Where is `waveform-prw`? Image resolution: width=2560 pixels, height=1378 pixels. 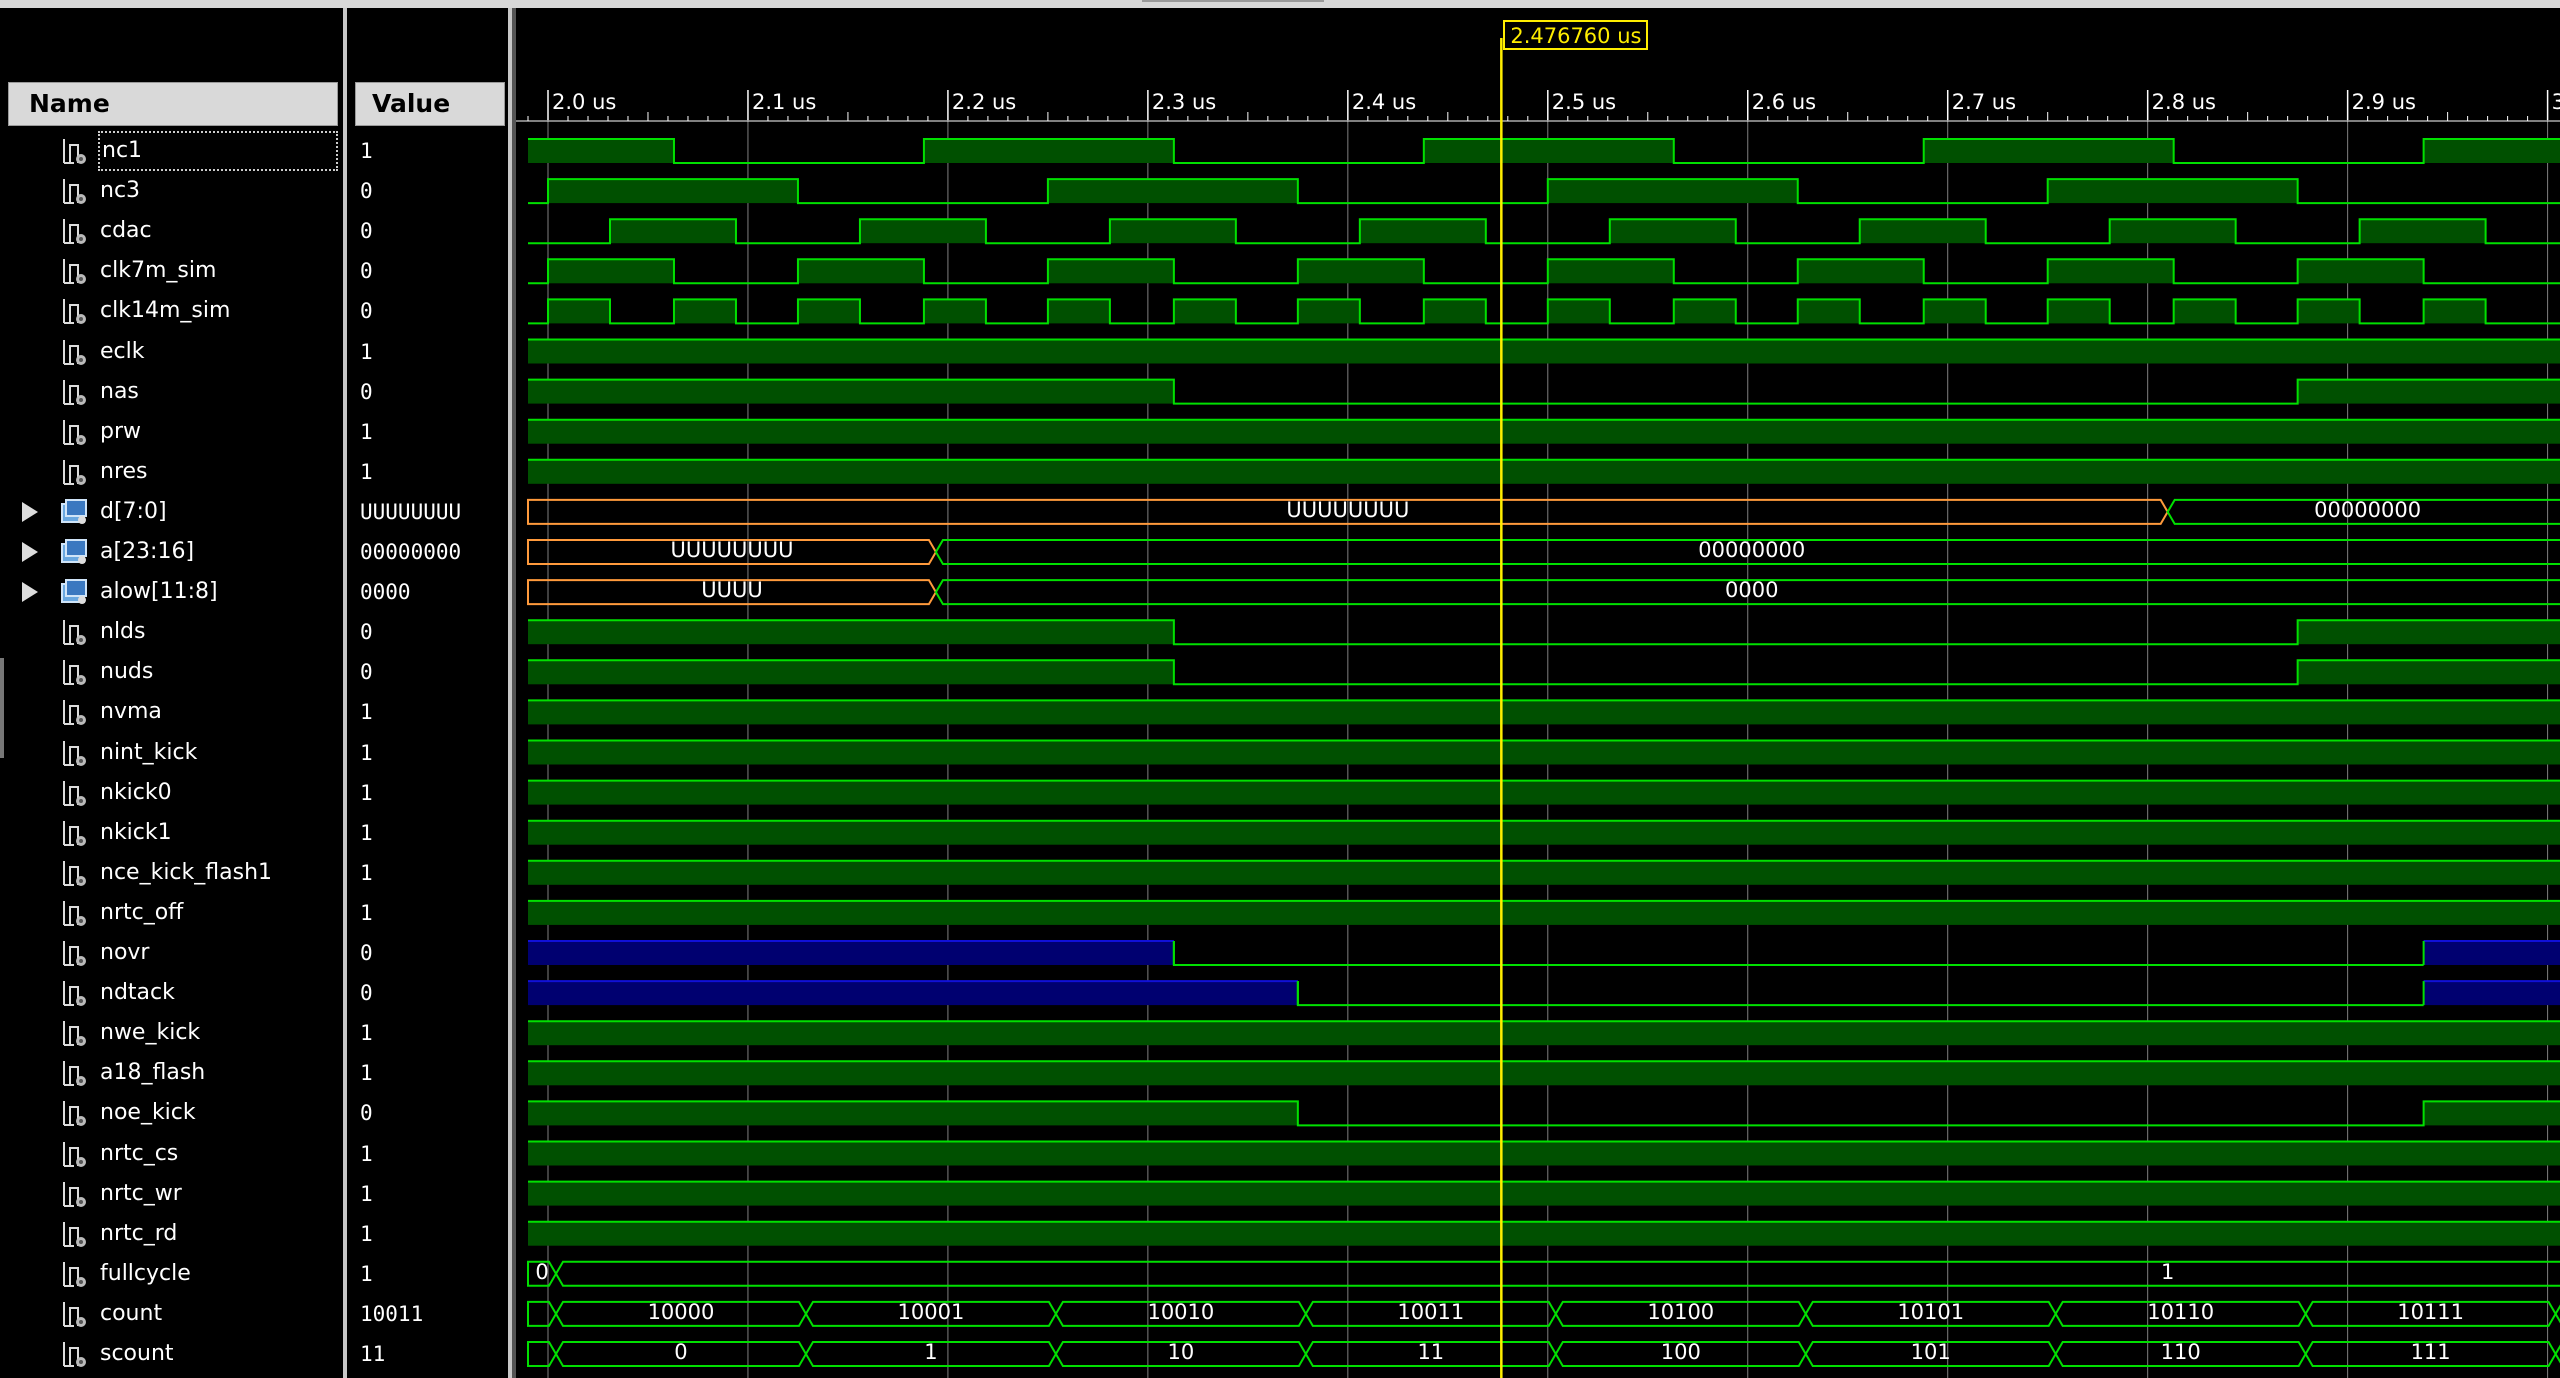 waveform-prw is located at coordinates (1544, 431).